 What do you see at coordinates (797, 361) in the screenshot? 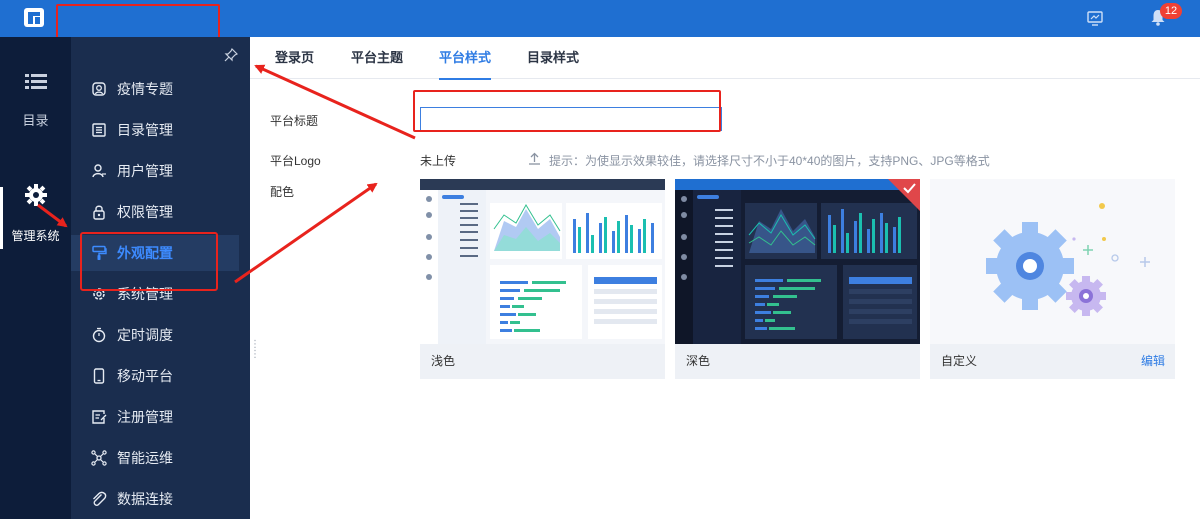
I see `theme-card-caption: 深色` at bounding box center [797, 361].